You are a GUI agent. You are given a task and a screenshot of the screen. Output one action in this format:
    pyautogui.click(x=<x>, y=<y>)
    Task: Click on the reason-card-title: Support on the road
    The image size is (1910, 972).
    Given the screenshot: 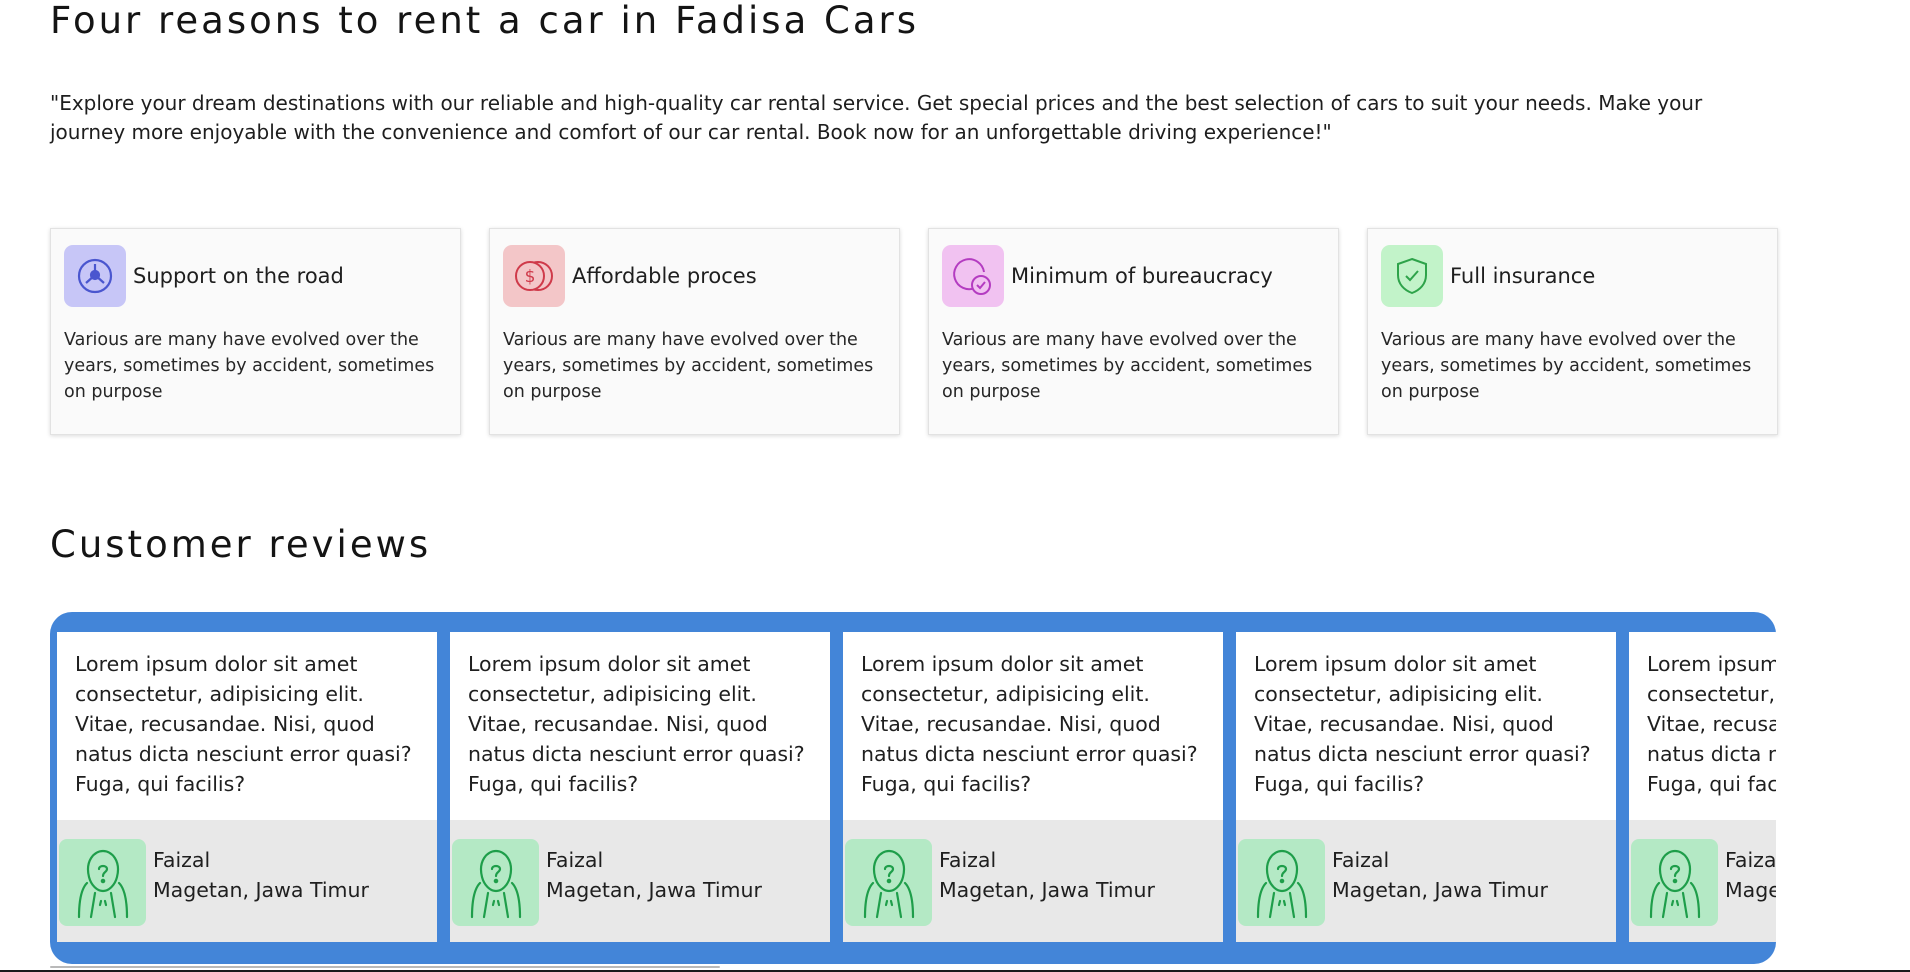 What is the action you would take?
    pyautogui.click(x=238, y=276)
    